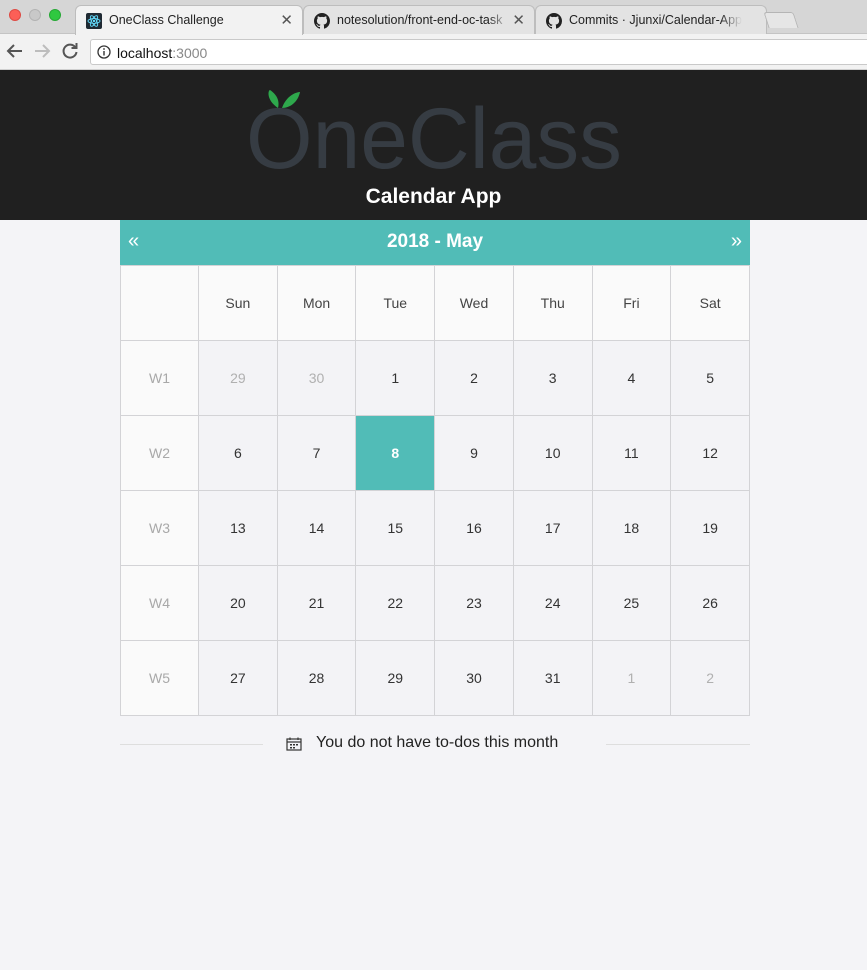  I want to click on day-cell: 16, so click(474, 528).